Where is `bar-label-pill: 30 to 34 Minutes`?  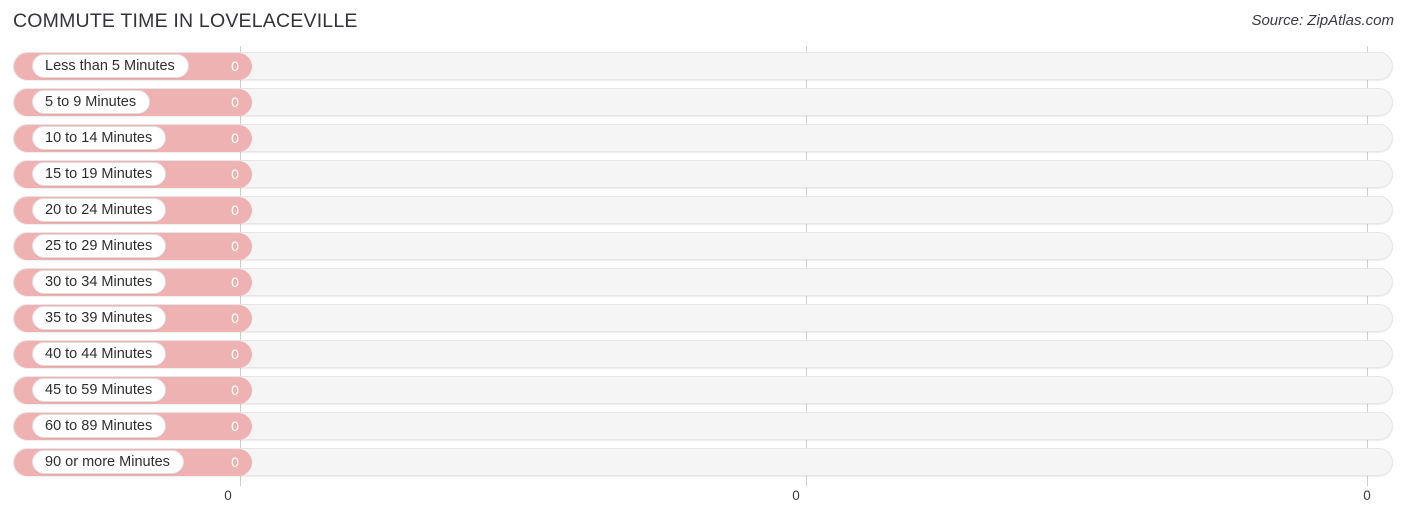 bar-label-pill: 30 to 34 Minutes is located at coordinates (99, 282).